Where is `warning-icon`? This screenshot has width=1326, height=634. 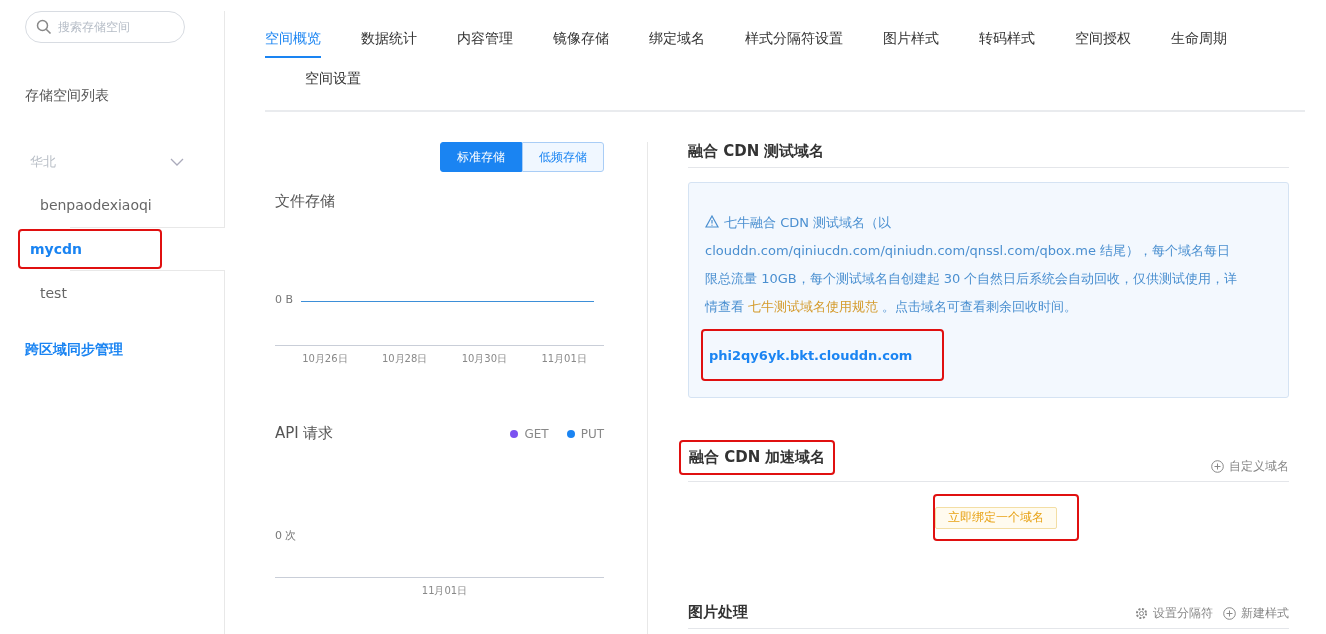
warning-icon is located at coordinates (712, 221).